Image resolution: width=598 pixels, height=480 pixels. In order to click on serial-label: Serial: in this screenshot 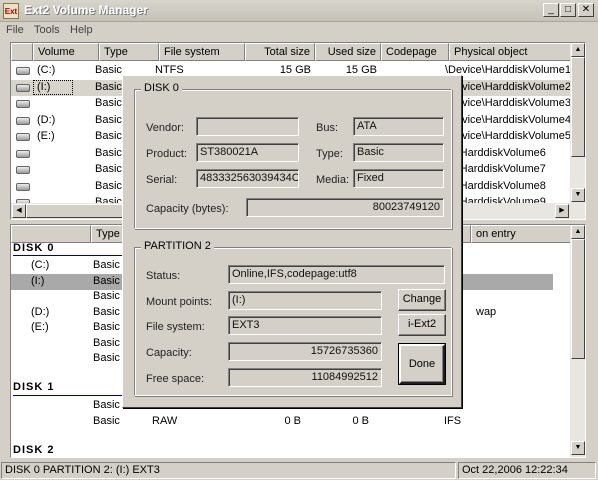, I will do `click(162, 180)`.